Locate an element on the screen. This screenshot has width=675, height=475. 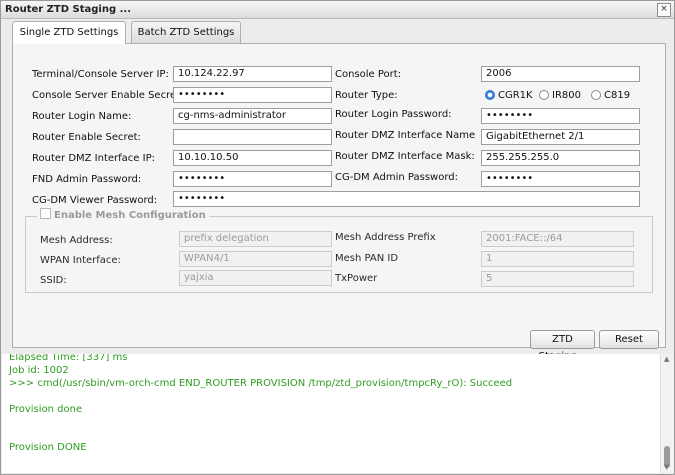
radio-ir800 is located at coordinates (544, 95).